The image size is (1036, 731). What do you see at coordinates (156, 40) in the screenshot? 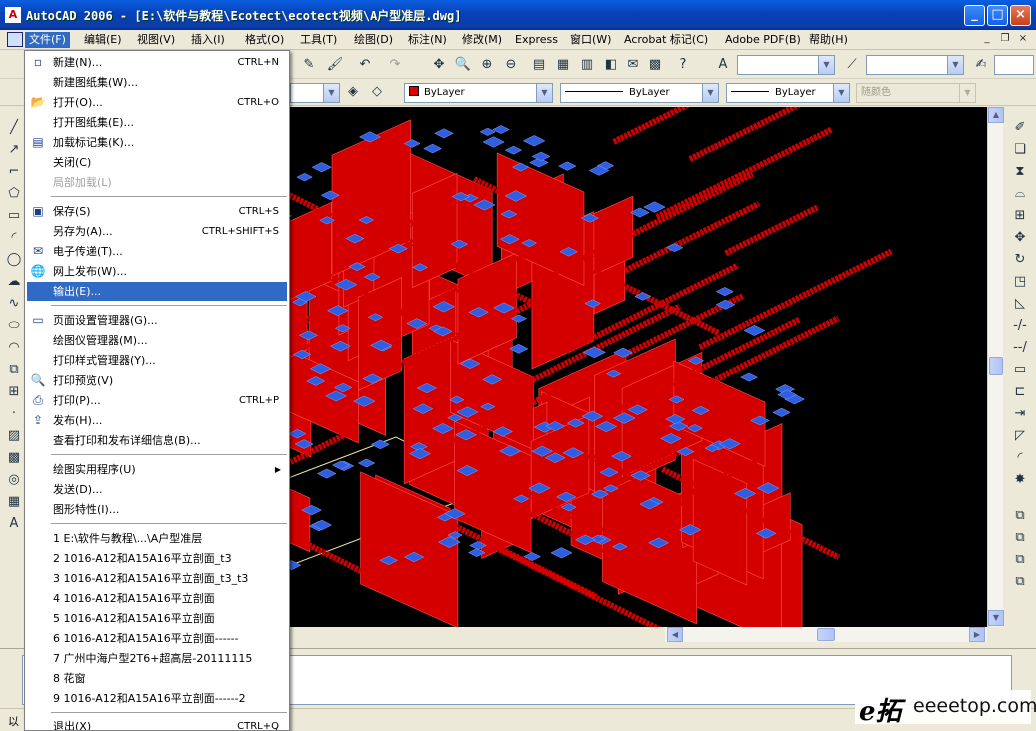
I see `menu-view: 视图(V)` at bounding box center [156, 40].